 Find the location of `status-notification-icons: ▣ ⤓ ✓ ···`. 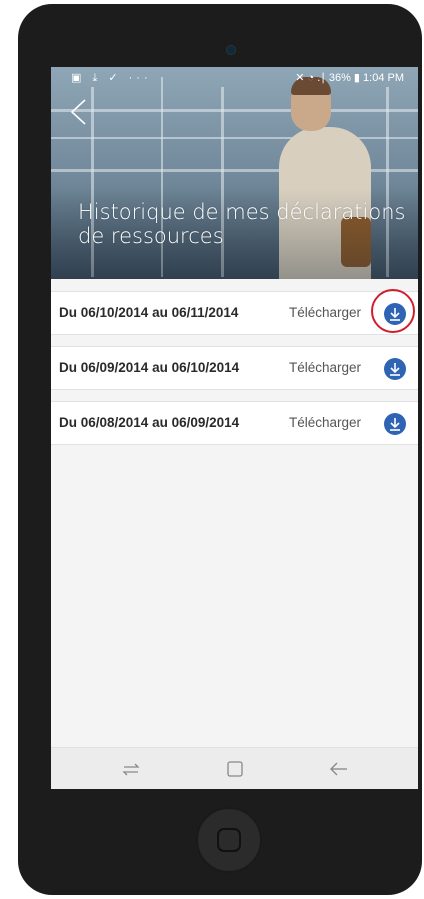

status-notification-icons: ▣ ⤓ ✓ ··· is located at coordinates (111, 78).